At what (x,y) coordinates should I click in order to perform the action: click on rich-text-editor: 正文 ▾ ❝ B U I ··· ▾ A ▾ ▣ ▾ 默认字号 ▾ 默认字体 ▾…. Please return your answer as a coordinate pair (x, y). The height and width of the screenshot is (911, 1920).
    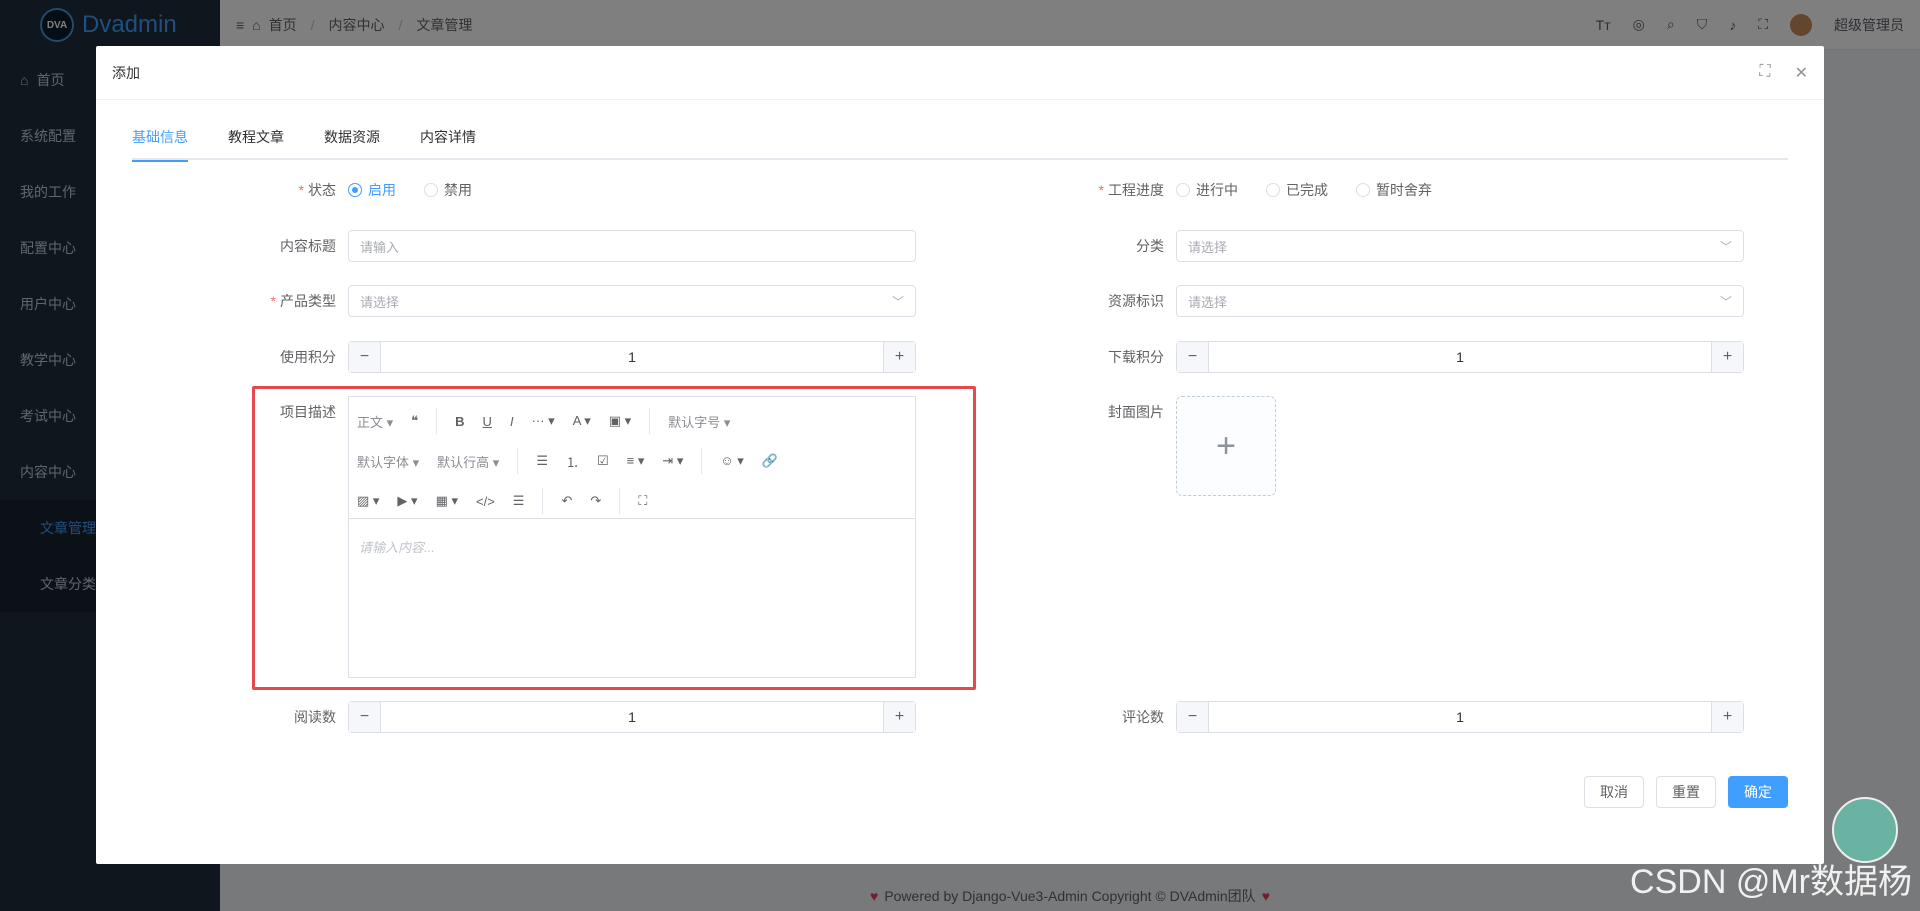
    Looking at the image, I should click on (632, 537).